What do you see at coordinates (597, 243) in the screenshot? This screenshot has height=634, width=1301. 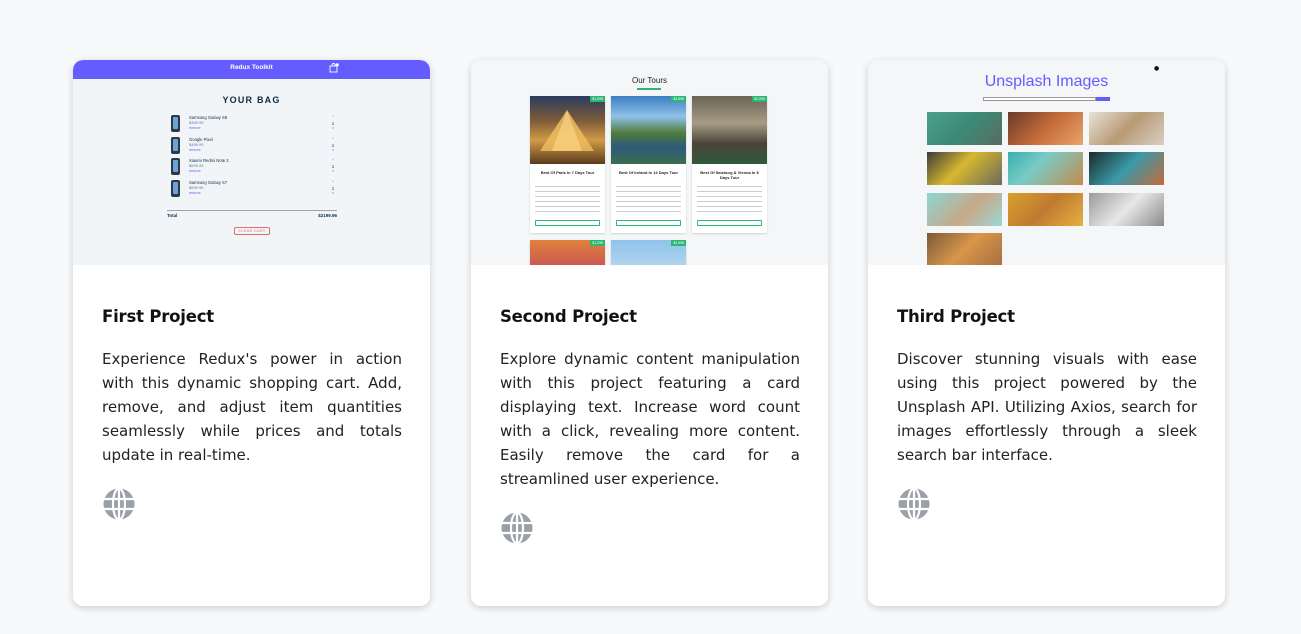 I see `tour-price: $1,295` at bounding box center [597, 243].